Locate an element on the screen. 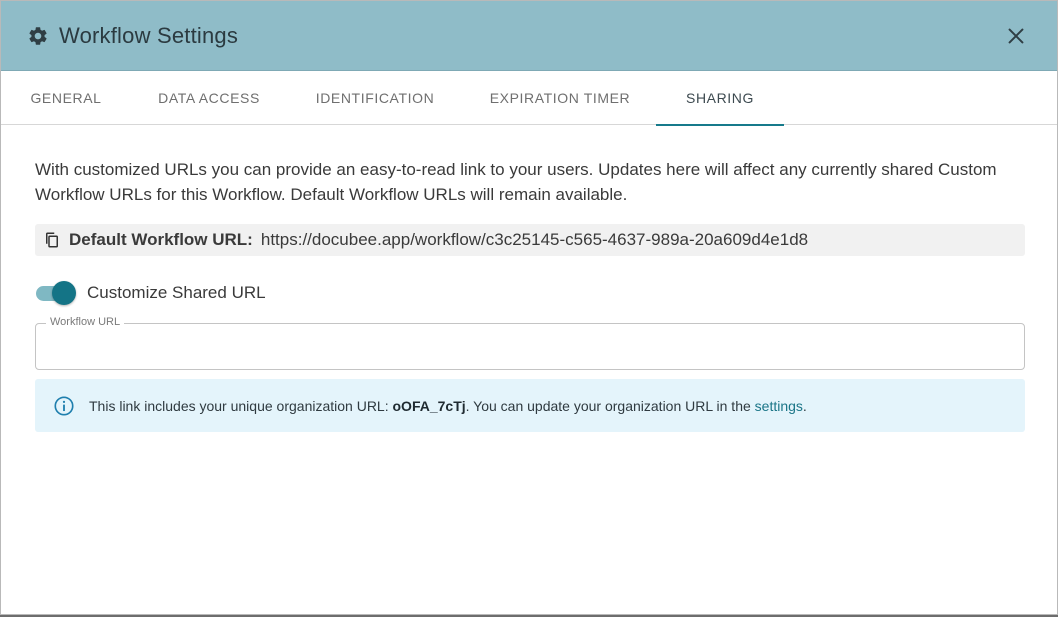 The height and width of the screenshot is (617, 1058). info-suffix: . is located at coordinates (804, 405).